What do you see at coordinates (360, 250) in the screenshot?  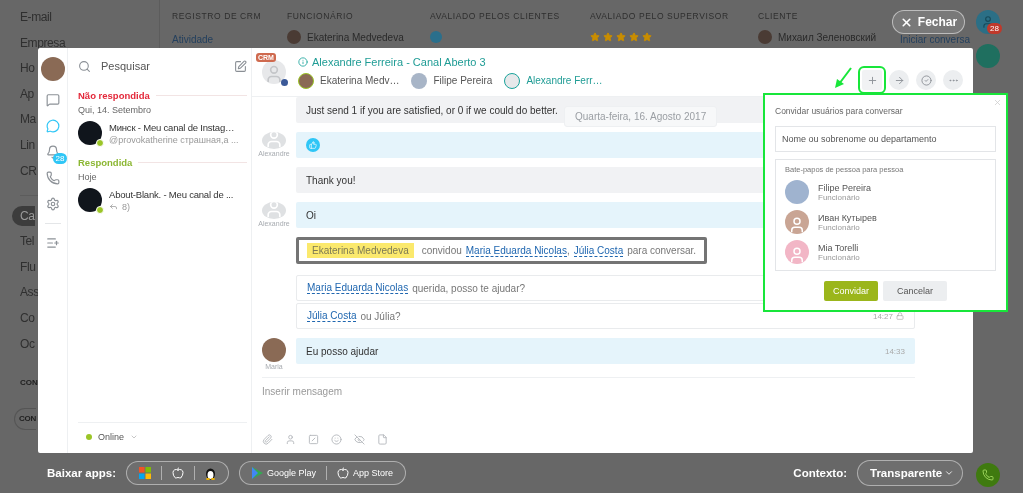 I see `user-name-tag: Ekaterina Medvedeva` at bounding box center [360, 250].